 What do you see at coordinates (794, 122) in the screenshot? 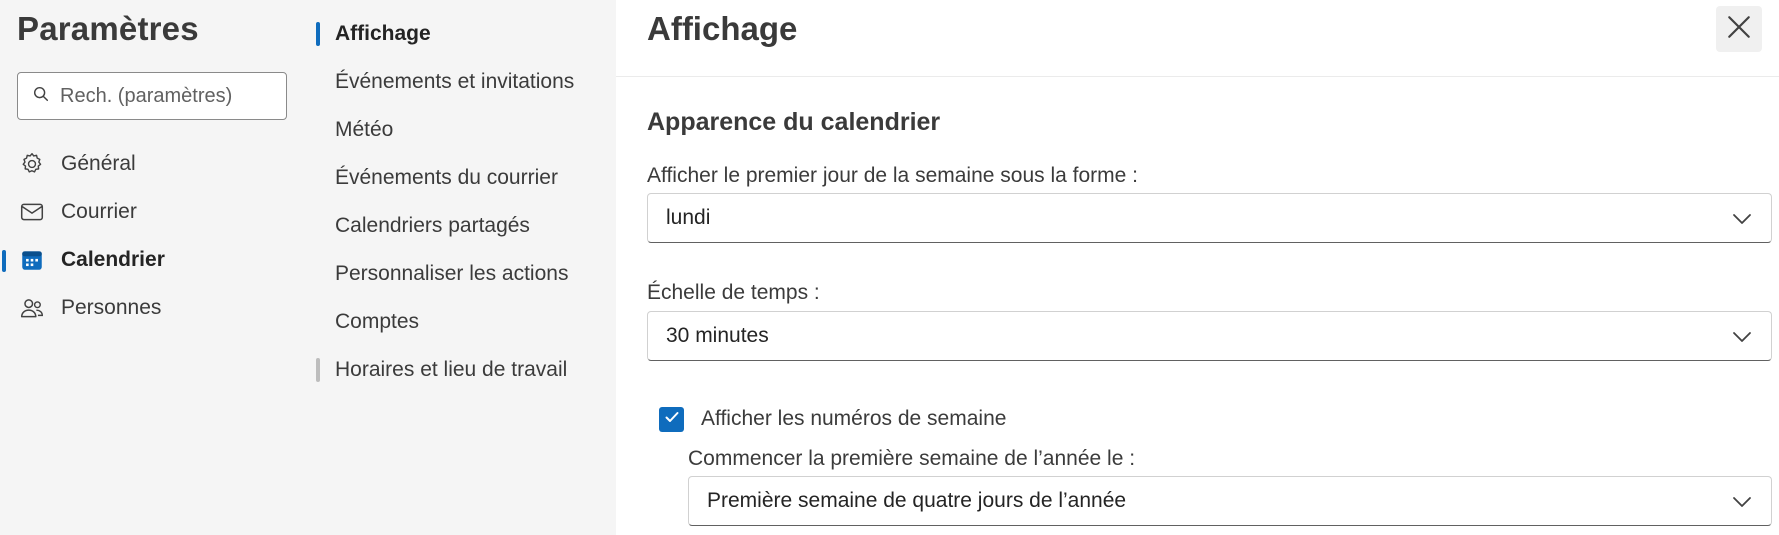
I see `section-title: Apparence du calendrier` at bounding box center [794, 122].